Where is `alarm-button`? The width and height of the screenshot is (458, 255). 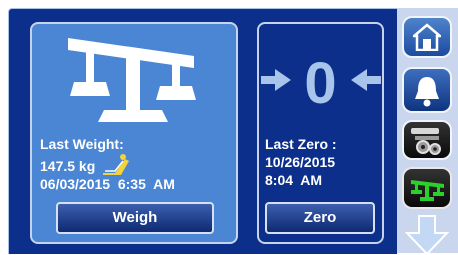
alarm-button is located at coordinates (427, 90).